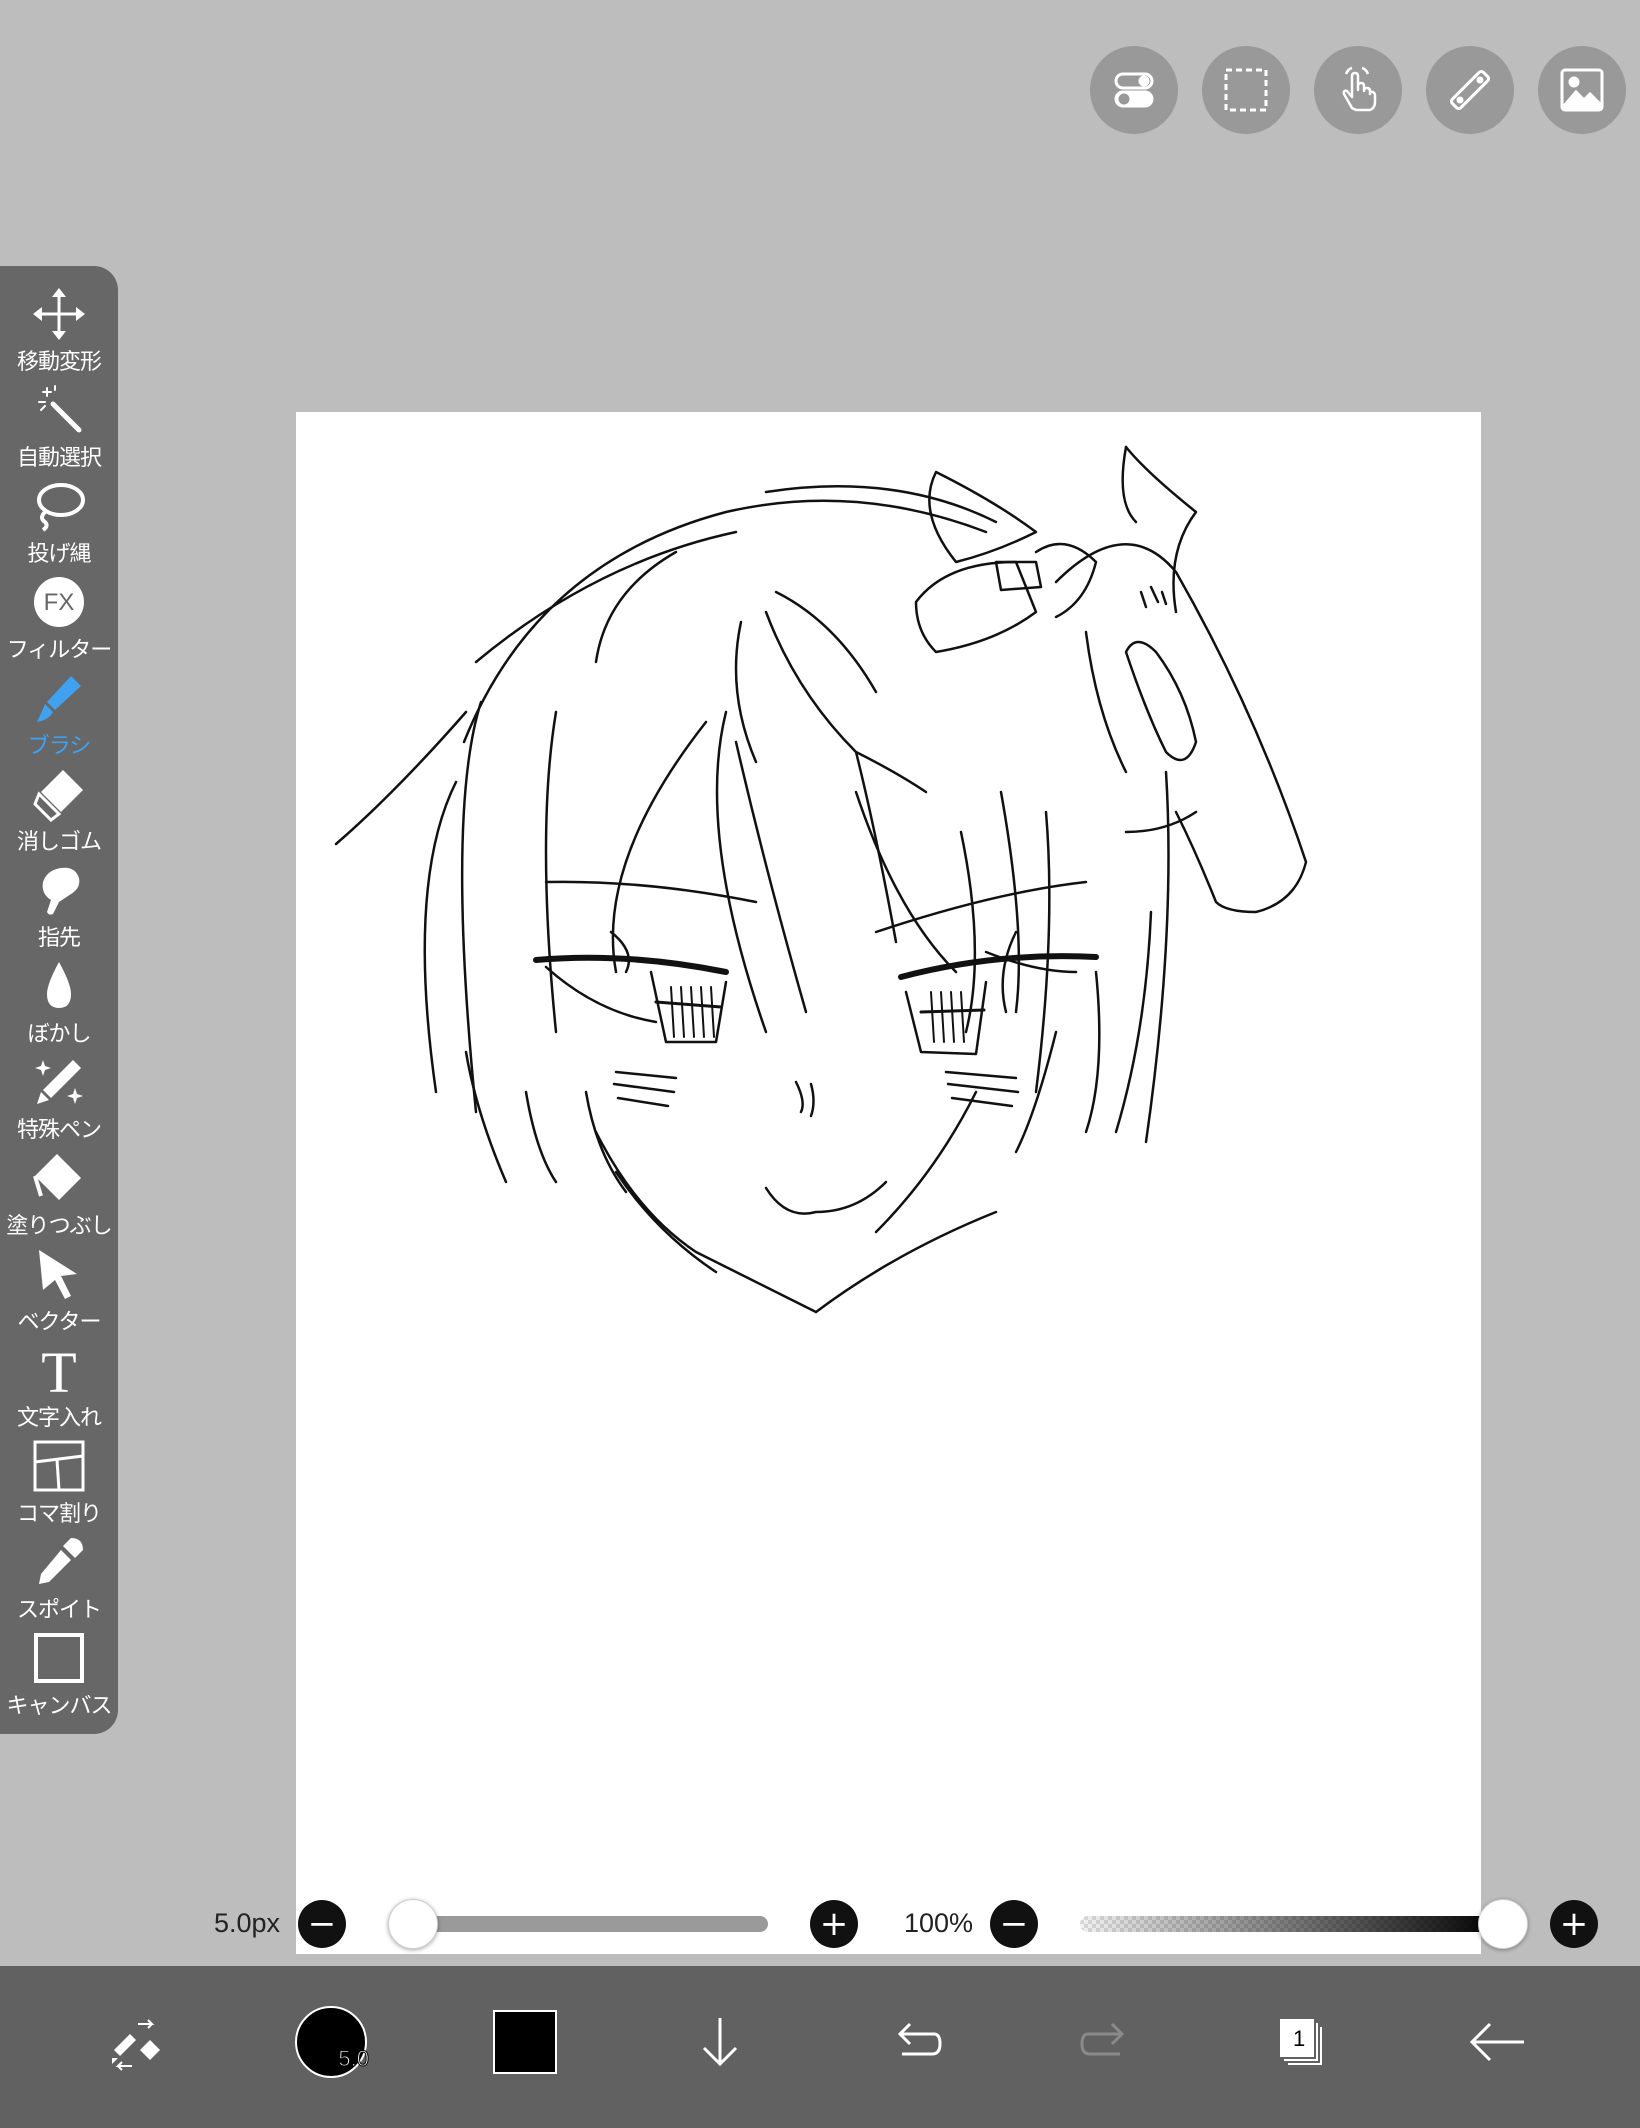 This screenshot has height=2128, width=1640. I want to click on tool-label: 自動選択, so click(59, 457).